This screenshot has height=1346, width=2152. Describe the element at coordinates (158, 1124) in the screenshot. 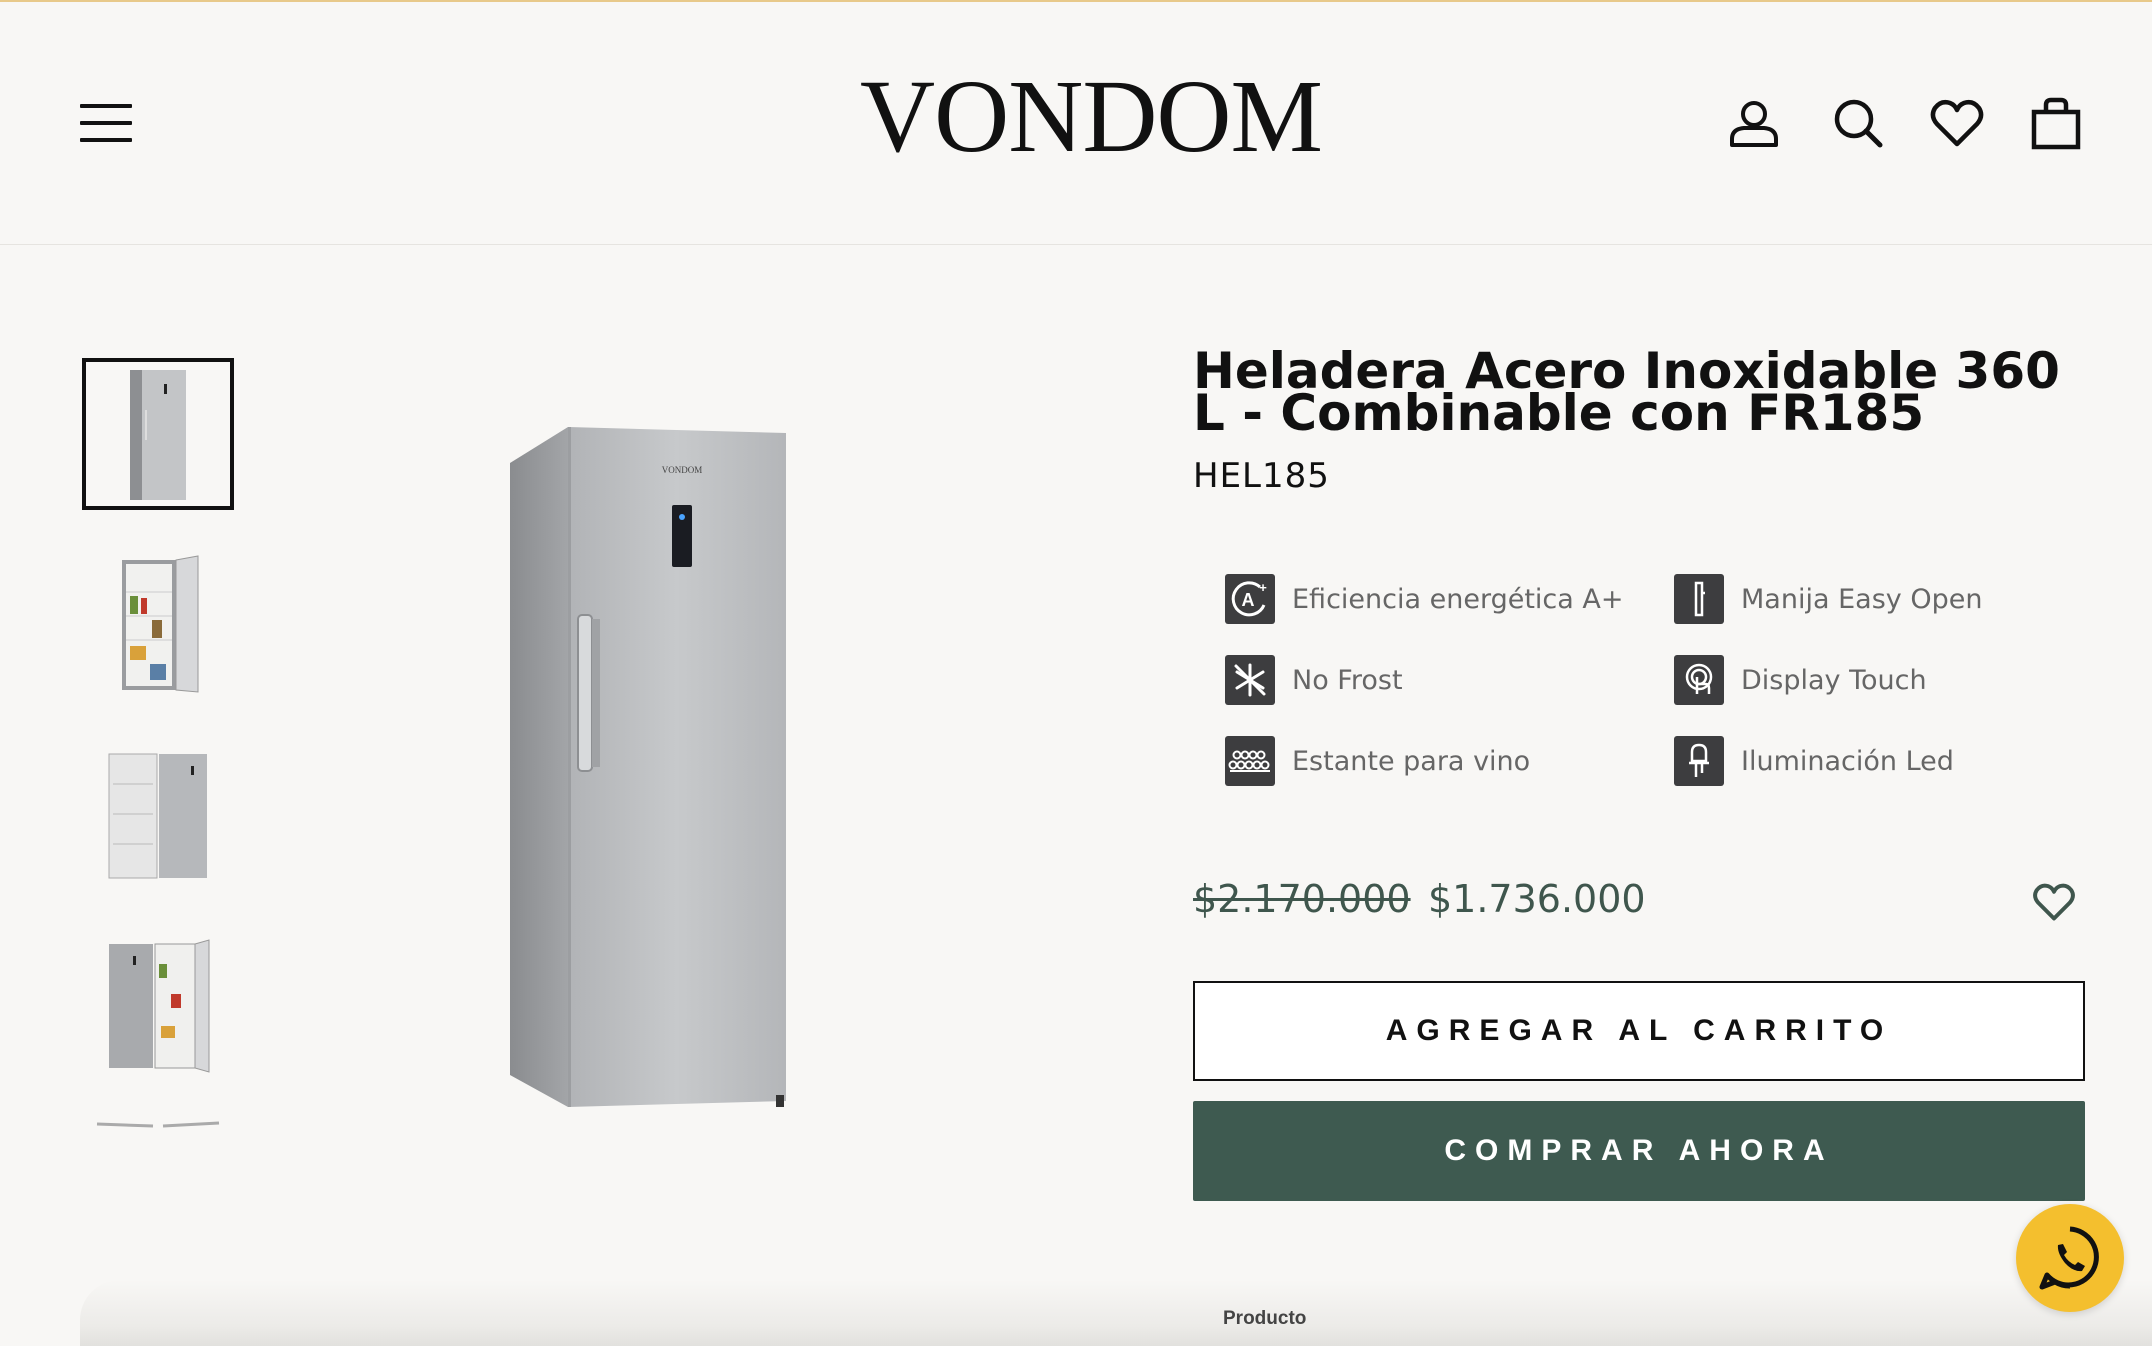

I see `thumbnail-partial-image` at that location.